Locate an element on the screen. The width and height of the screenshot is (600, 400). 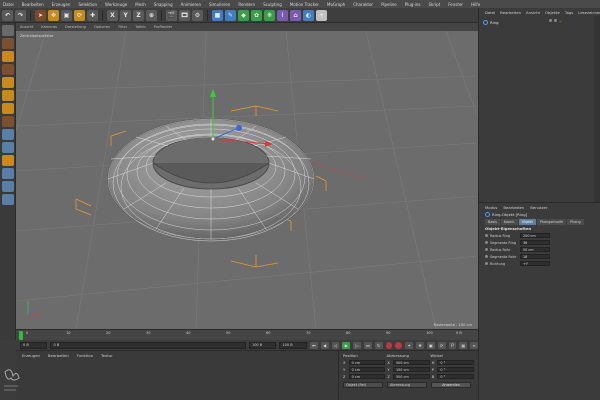
live-select-icon: ➤ is located at coordinates (40, 15).